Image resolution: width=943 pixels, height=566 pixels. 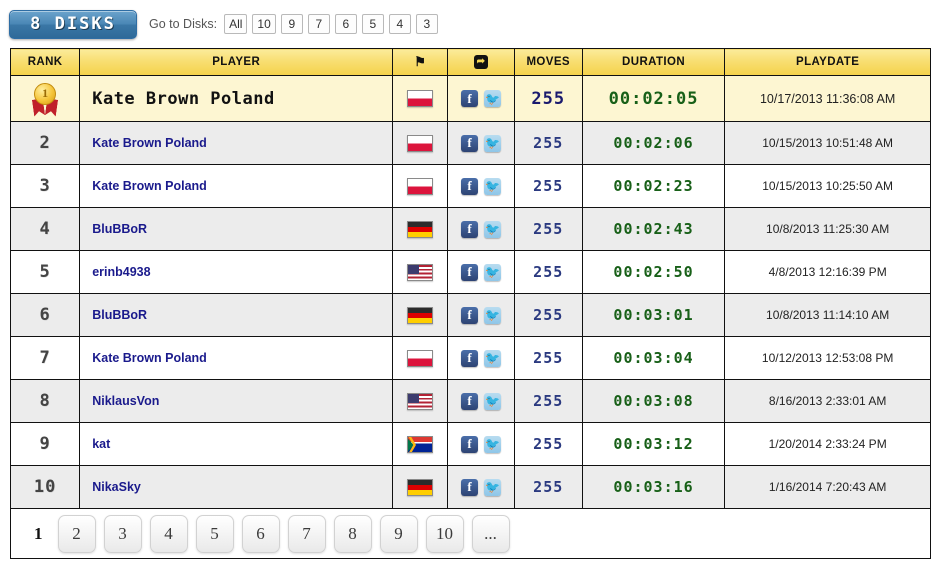 I want to click on column-header-duration: DURATION, so click(x=653, y=62).